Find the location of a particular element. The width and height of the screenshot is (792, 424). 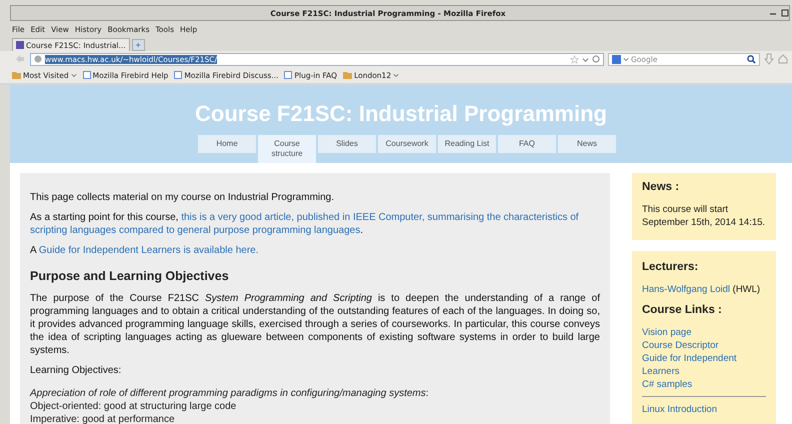

restore-icon is located at coordinates (785, 13).